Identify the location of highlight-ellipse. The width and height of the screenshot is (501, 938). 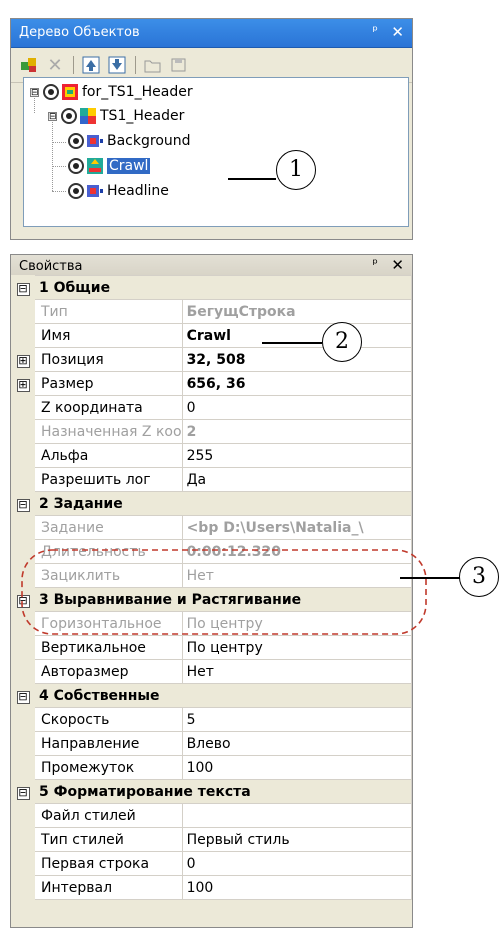
(224, 592).